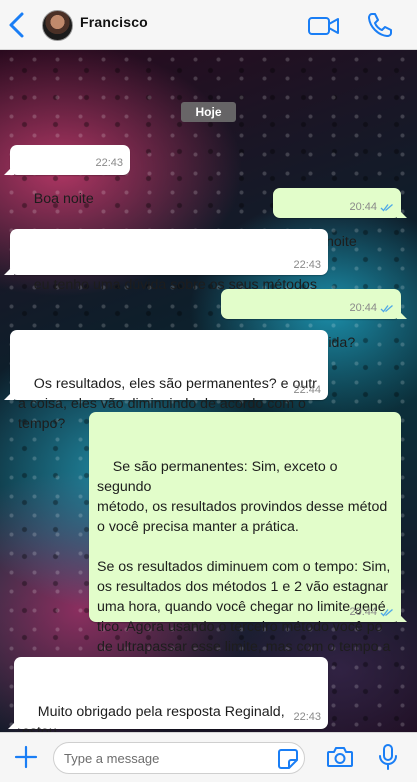 The height and width of the screenshot is (782, 417). Describe the element at coordinates (208, 25) in the screenshot. I see `chat-header: Francisco` at that location.